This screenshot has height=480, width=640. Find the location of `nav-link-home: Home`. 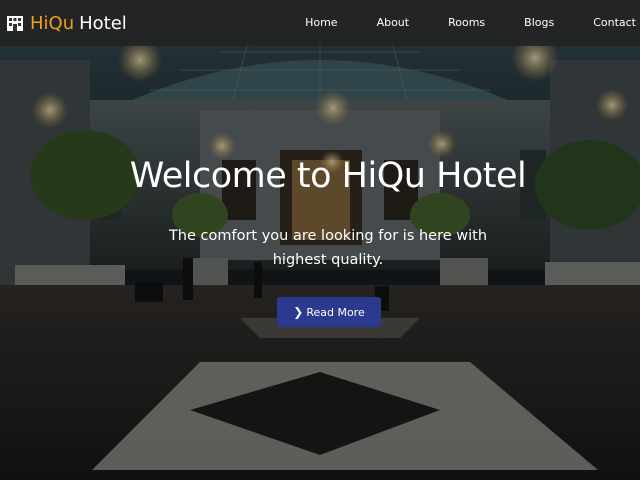

nav-link-home: Home is located at coordinates (321, 23).